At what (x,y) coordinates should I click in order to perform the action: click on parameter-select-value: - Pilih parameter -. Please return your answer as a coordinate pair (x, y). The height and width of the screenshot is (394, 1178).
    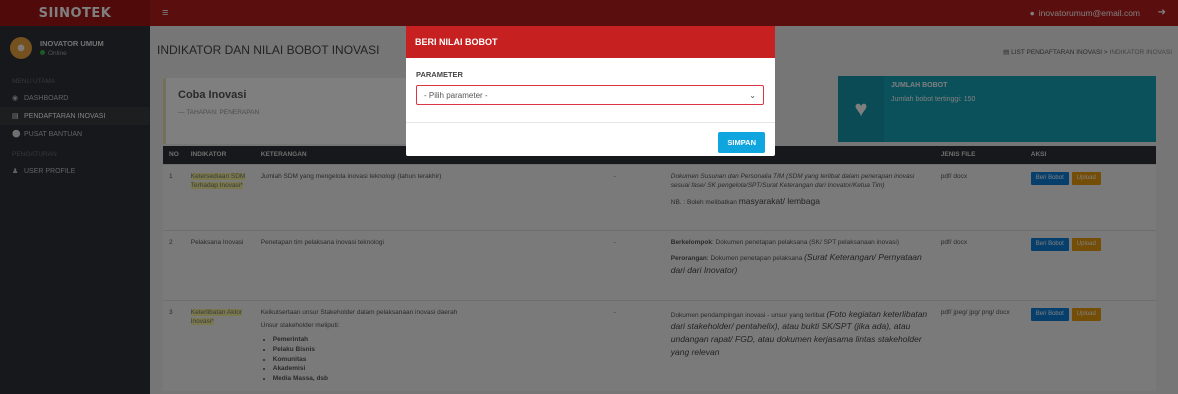
    Looking at the image, I should click on (456, 95).